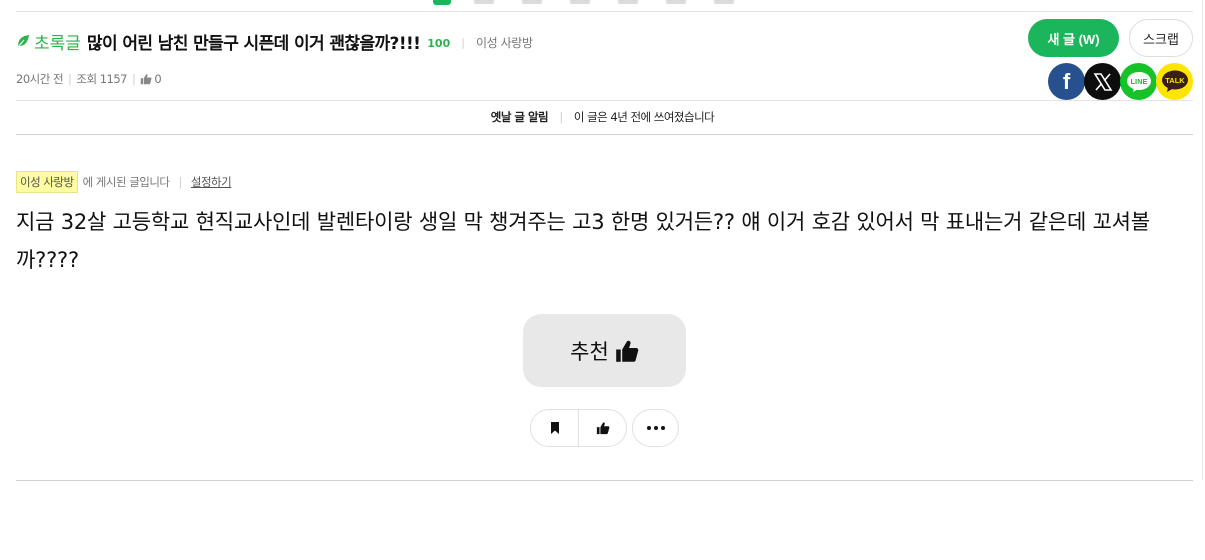 The height and width of the screenshot is (560, 1205). I want to click on new-post-button: 새 글 (W), so click(1073, 38).